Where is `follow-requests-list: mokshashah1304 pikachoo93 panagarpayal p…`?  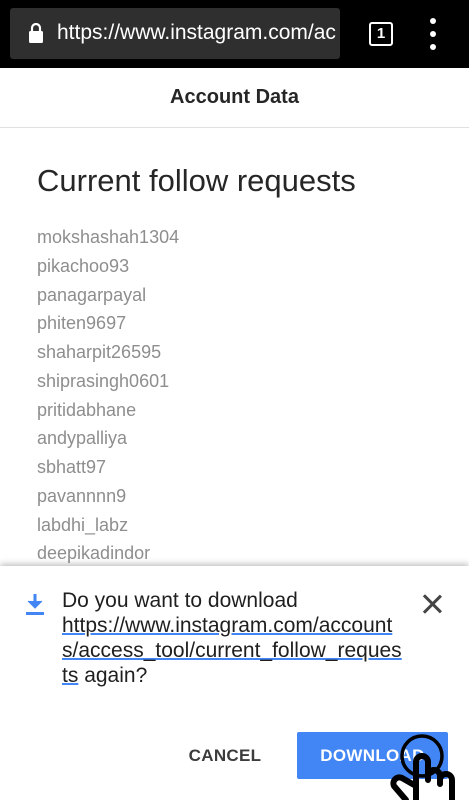 follow-requests-list: mokshashah1304 pikachoo93 panagarpayal p… is located at coordinates (108, 397).